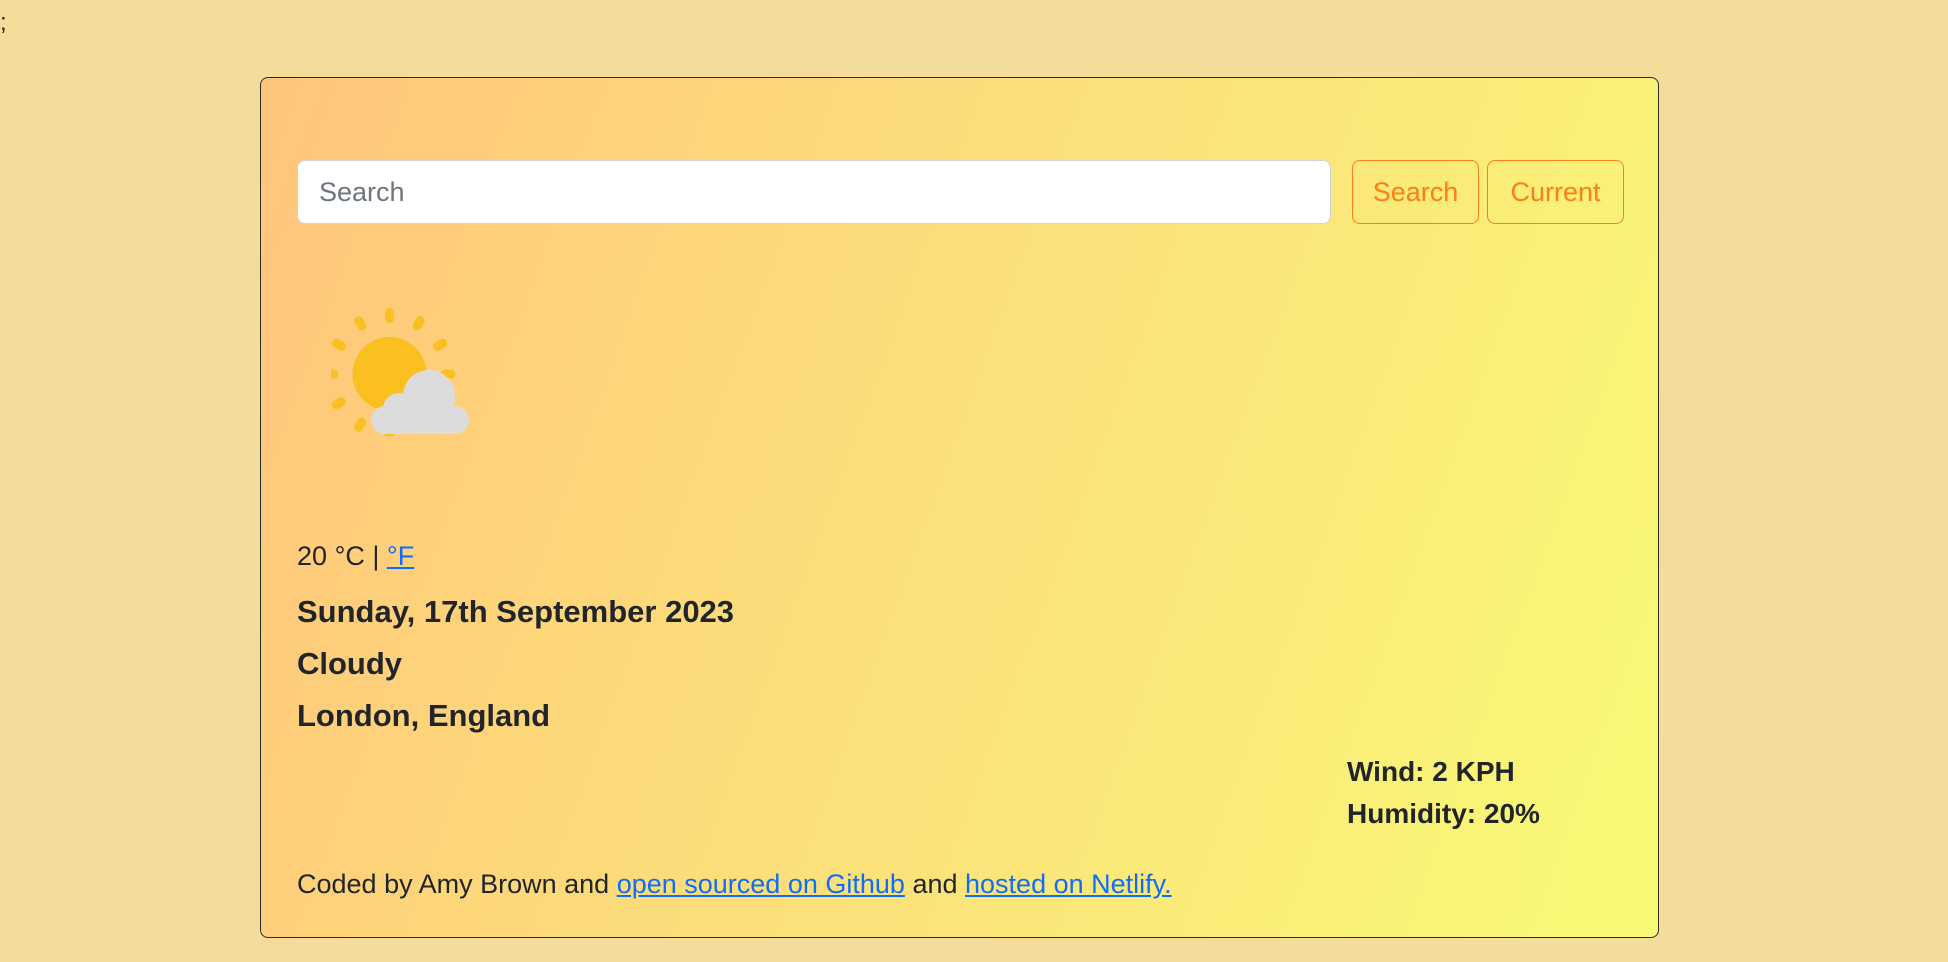 The width and height of the screenshot is (1948, 962). I want to click on temperature-display: 20 °C | °F, so click(355, 556).